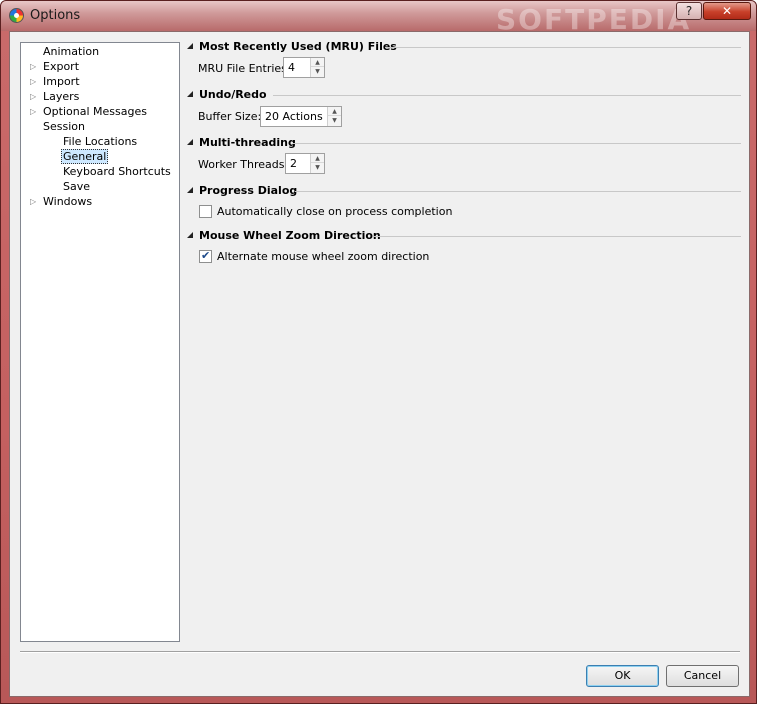  I want to click on spin-value: 20 Actions, so click(294, 116).